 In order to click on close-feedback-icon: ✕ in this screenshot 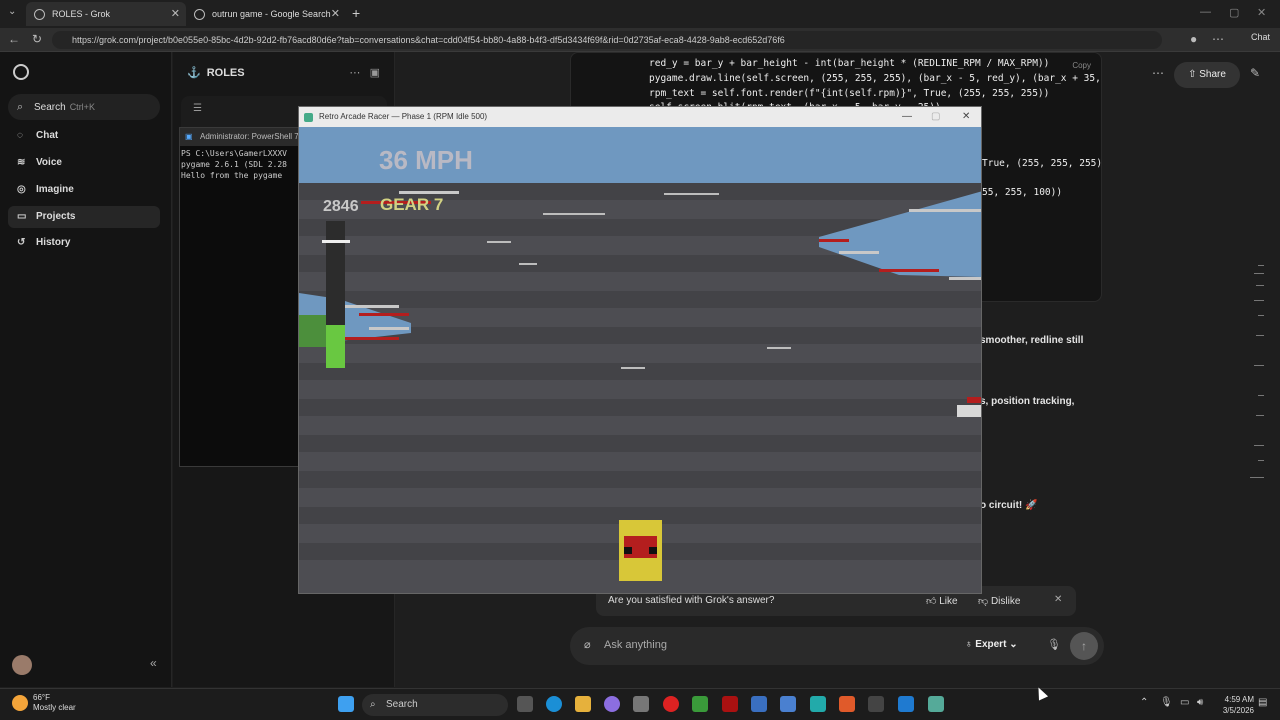, I will do `click(1058, 599)`.